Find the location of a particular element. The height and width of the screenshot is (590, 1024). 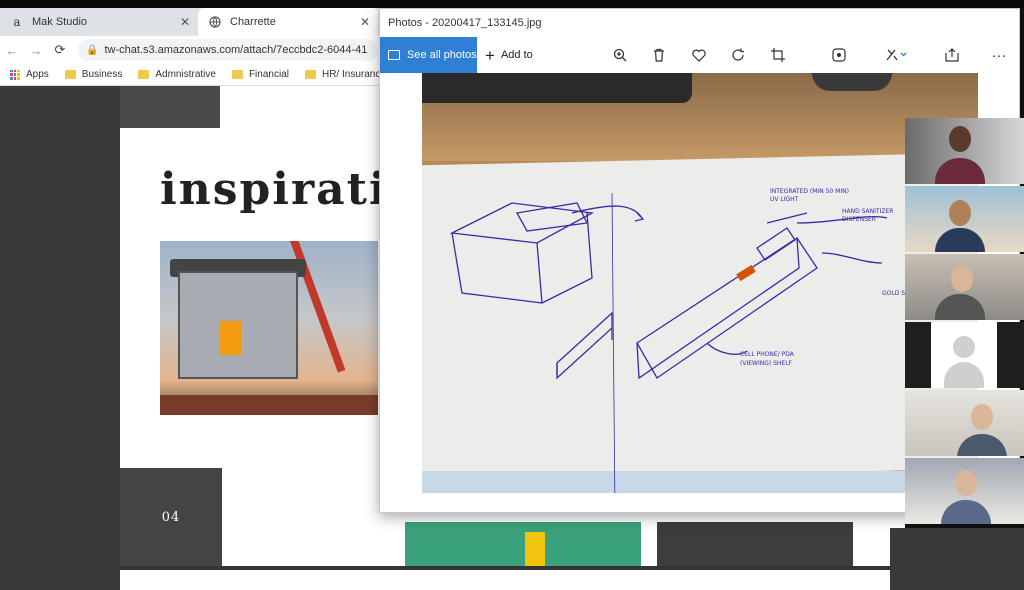

strip-green is located at coordinates (523, 544).